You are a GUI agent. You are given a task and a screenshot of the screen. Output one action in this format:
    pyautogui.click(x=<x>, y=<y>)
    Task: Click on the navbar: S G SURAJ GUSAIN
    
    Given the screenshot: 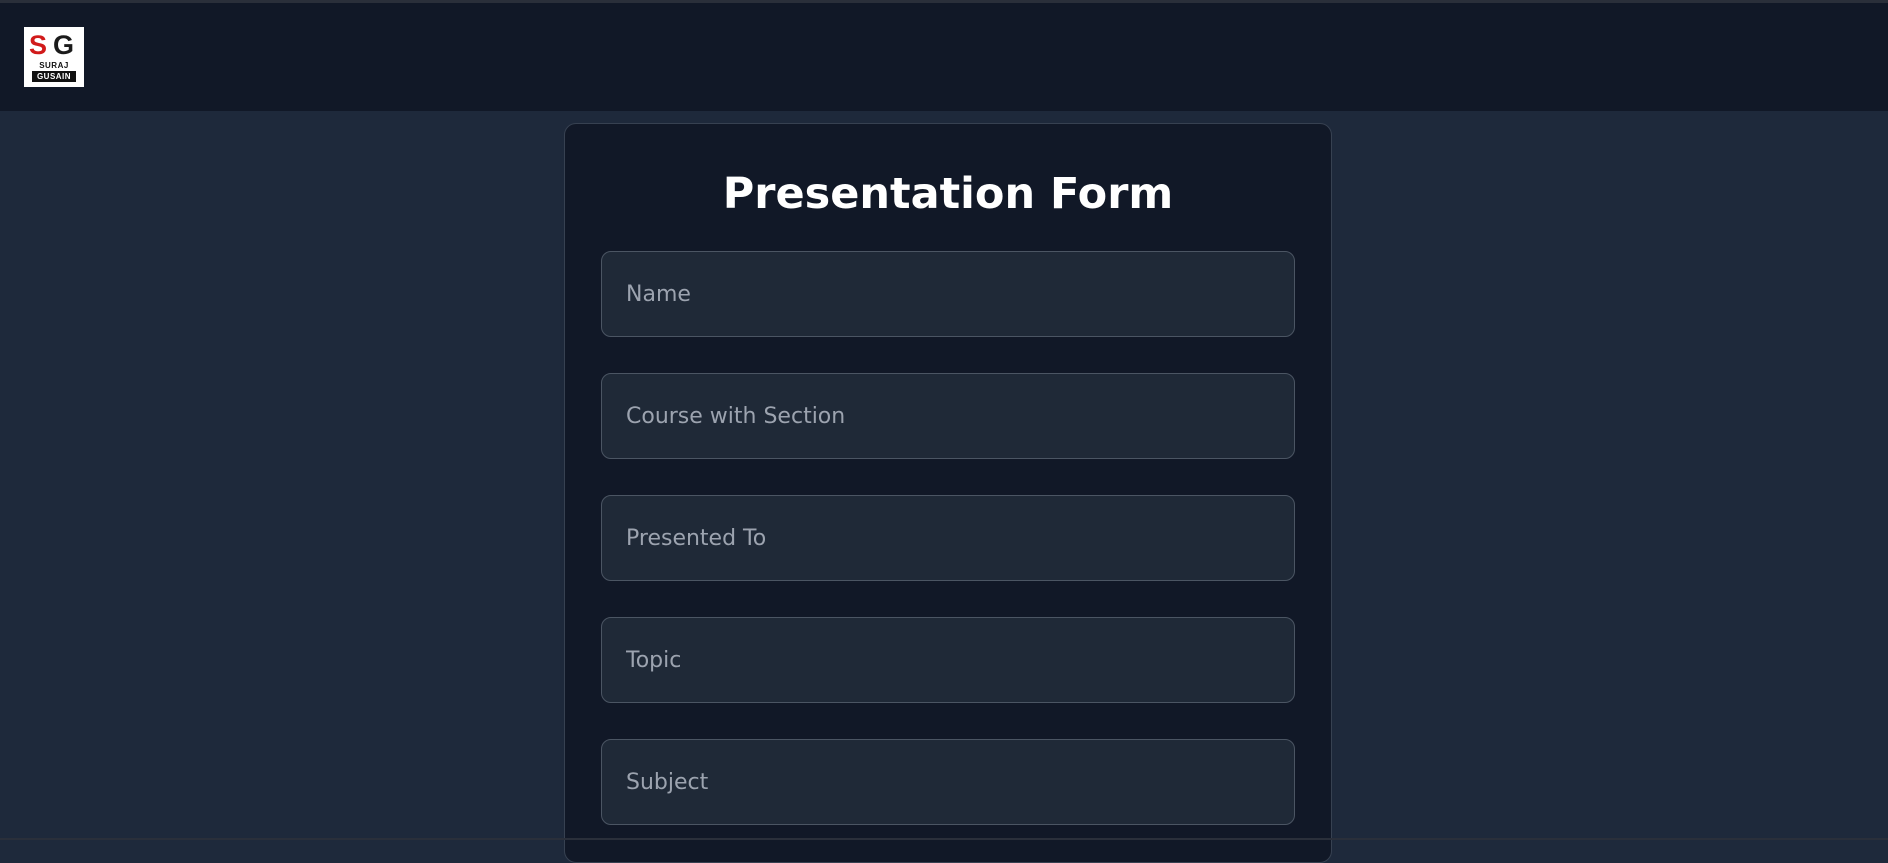 What is the action you would take?
    pyautogui.click(x=944, y=57)
    